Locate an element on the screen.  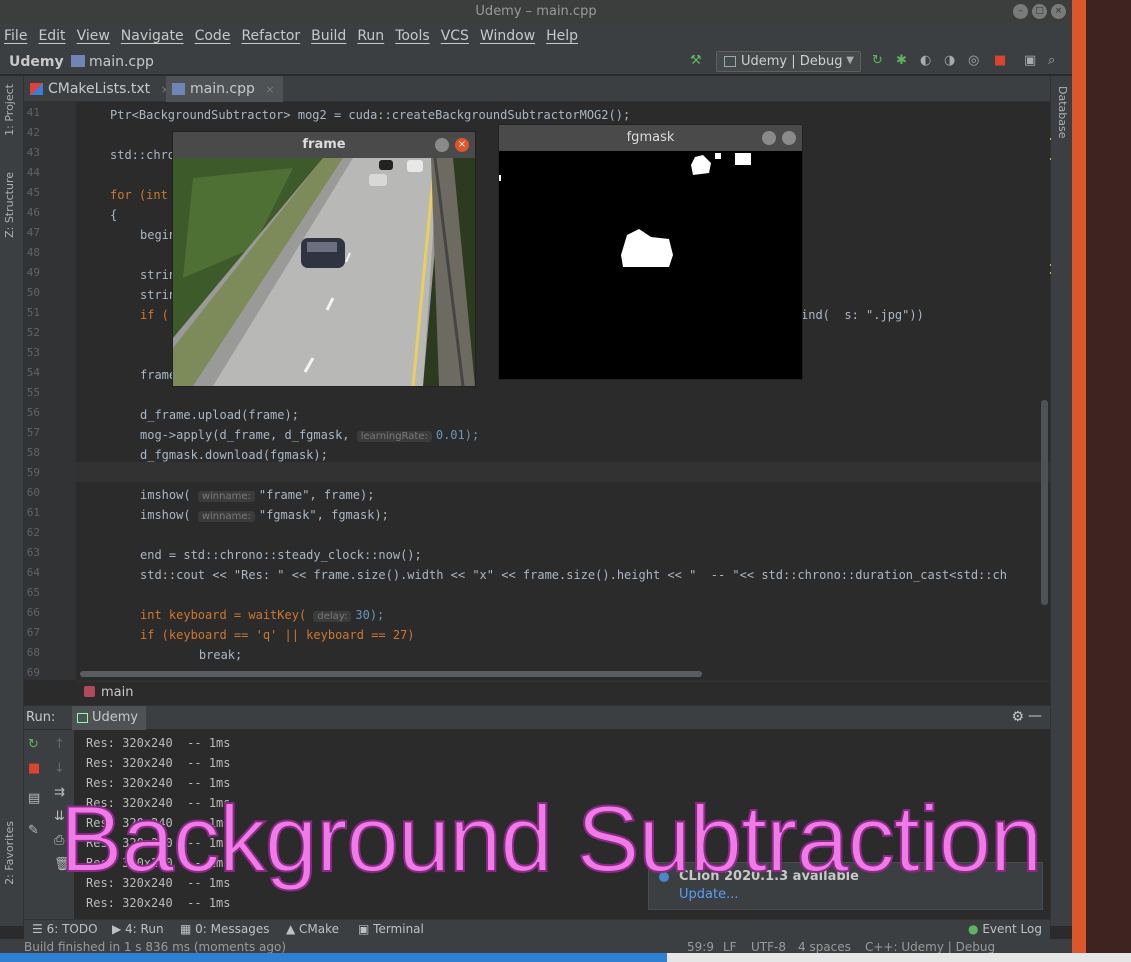
project-crumb: Udemy is located at coordinates (36, 62).